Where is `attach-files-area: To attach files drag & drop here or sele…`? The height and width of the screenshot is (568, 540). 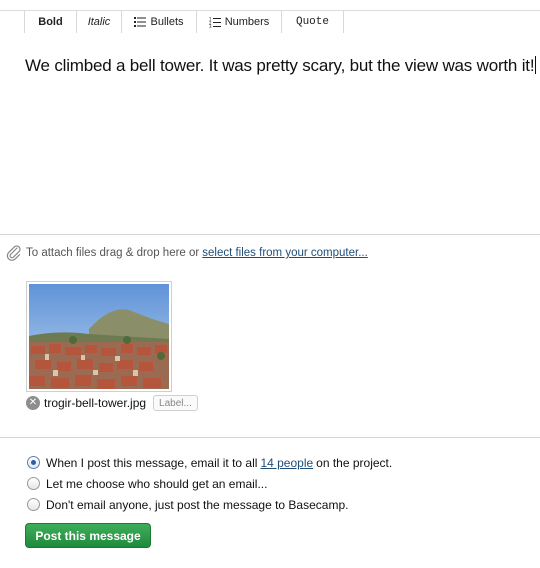 attach-files-area: To attach files drag & drop here or sele… is located at coordinates (187, 253).